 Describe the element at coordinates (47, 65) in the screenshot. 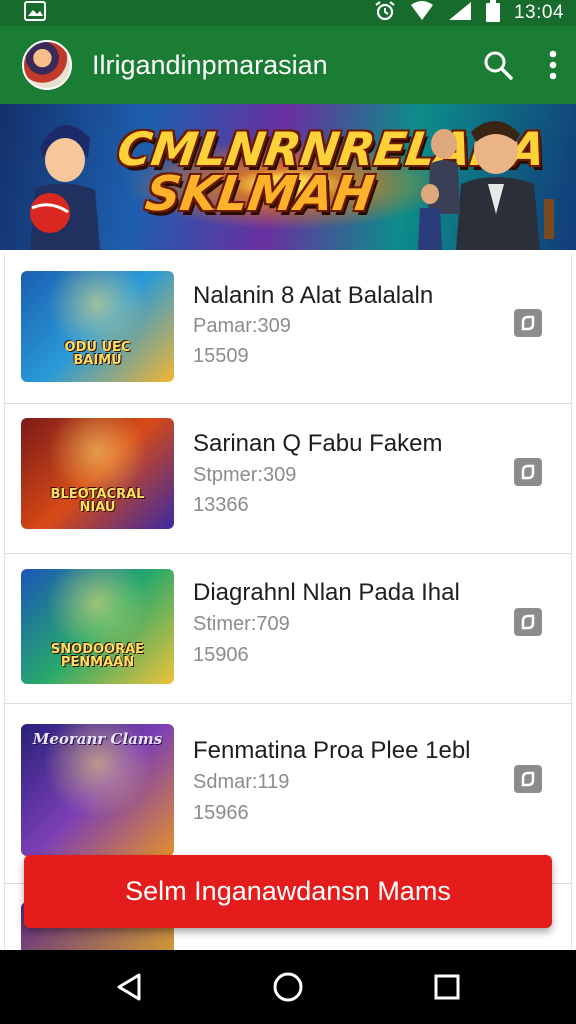

I see `avatar` at that location.